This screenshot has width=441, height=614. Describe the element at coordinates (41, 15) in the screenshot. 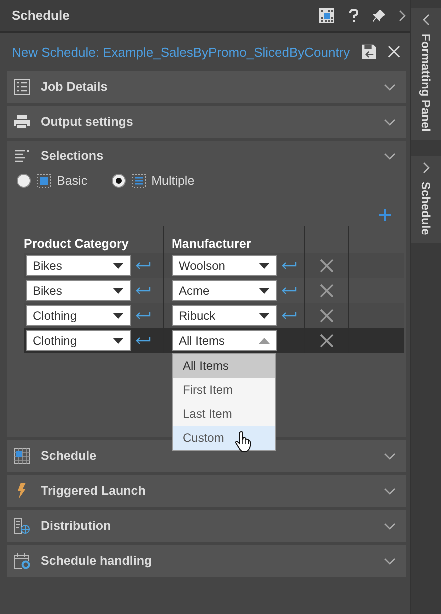

I see `panel-title: Schedule` at that location.